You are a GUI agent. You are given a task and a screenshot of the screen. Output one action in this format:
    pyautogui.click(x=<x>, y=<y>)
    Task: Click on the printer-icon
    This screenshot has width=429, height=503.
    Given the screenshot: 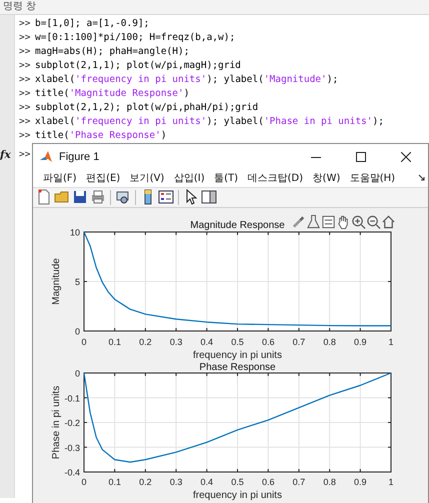 What is the action you would take?
    pyautogui.click(x=97, y=197)
    